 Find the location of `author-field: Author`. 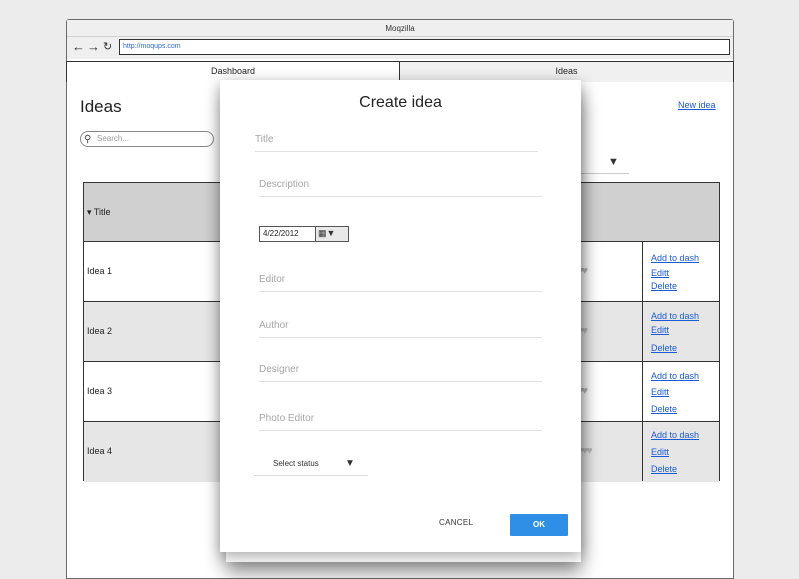

author-field: Author is located at coordinates (400, 328).